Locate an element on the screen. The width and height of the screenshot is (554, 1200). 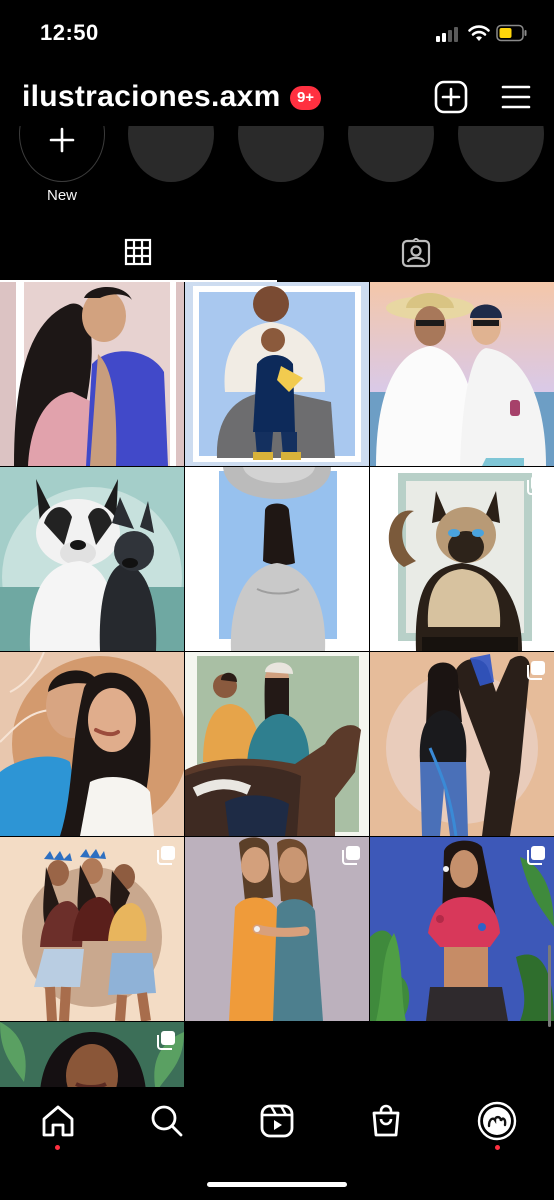
illustration-couple-kissing is located at coordinates (92, 374).